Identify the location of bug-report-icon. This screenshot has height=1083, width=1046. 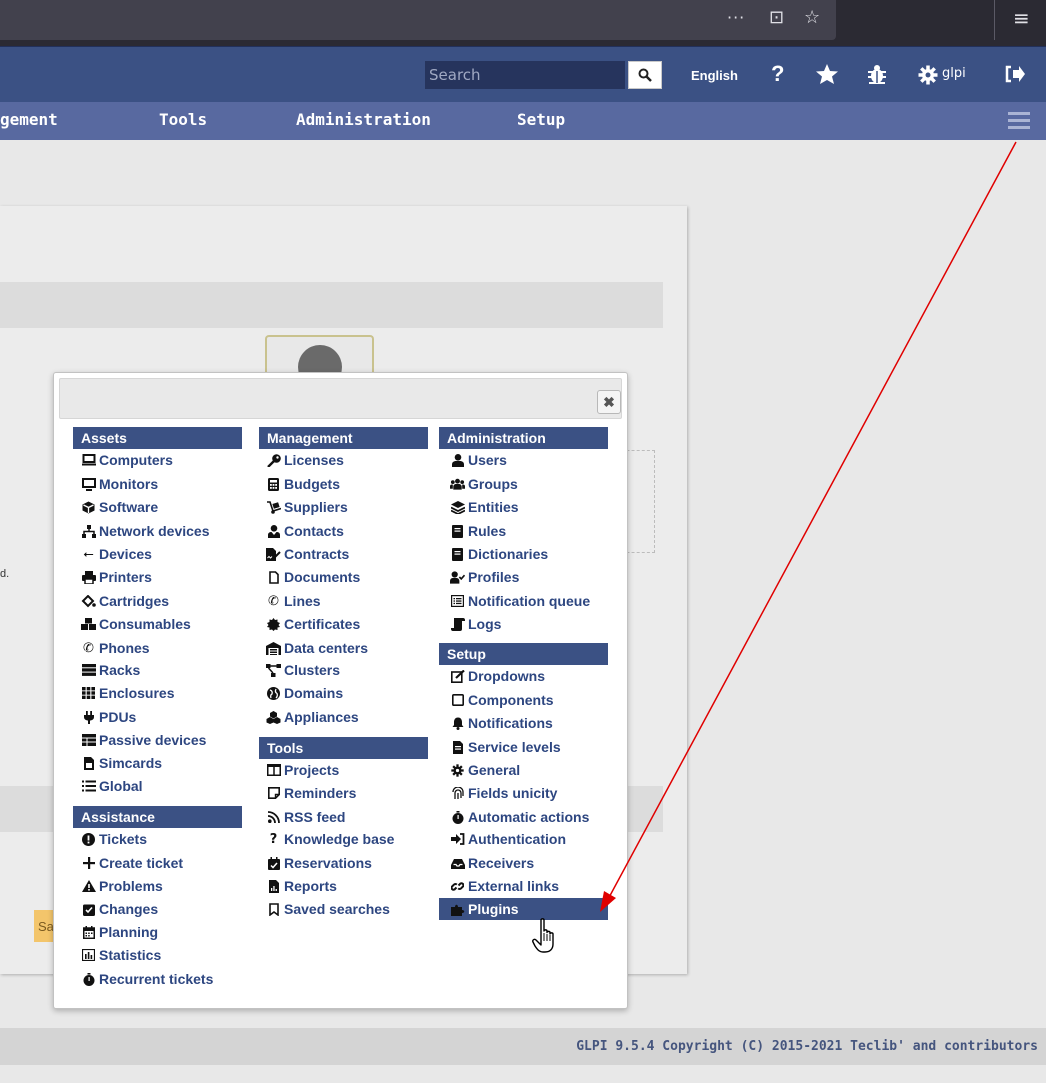
(877, 74).